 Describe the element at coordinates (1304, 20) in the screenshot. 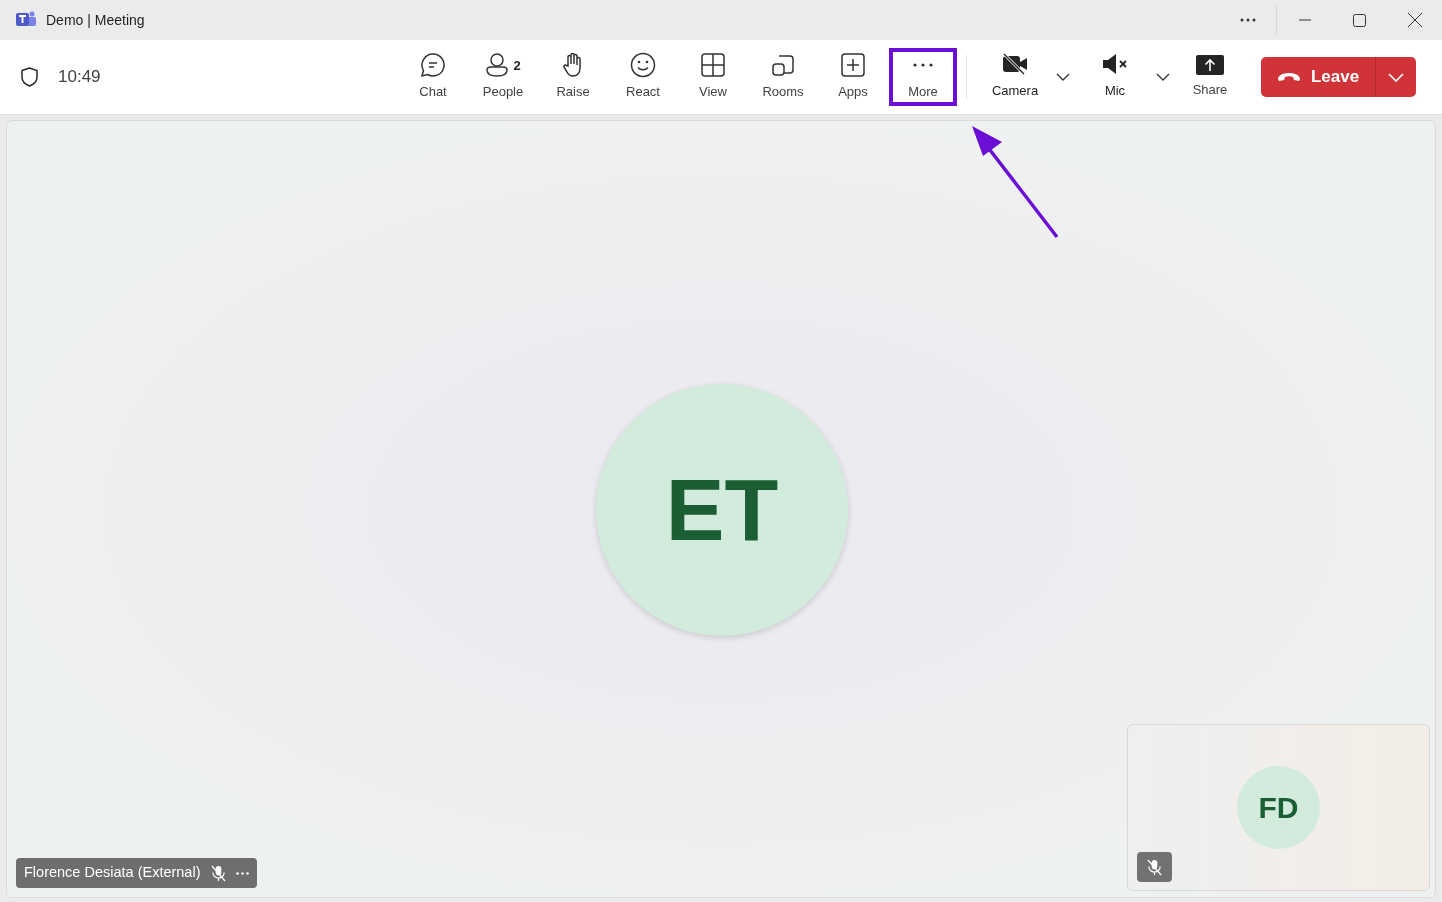

I see `minimize-icon` at that location.